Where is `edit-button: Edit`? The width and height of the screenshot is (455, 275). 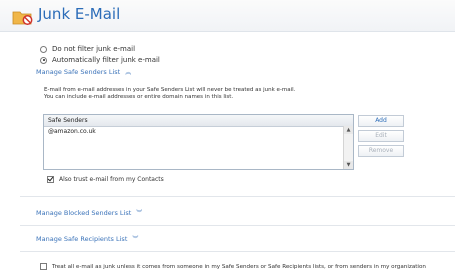 edit-button: Edit is located at coordinates (381, 136).